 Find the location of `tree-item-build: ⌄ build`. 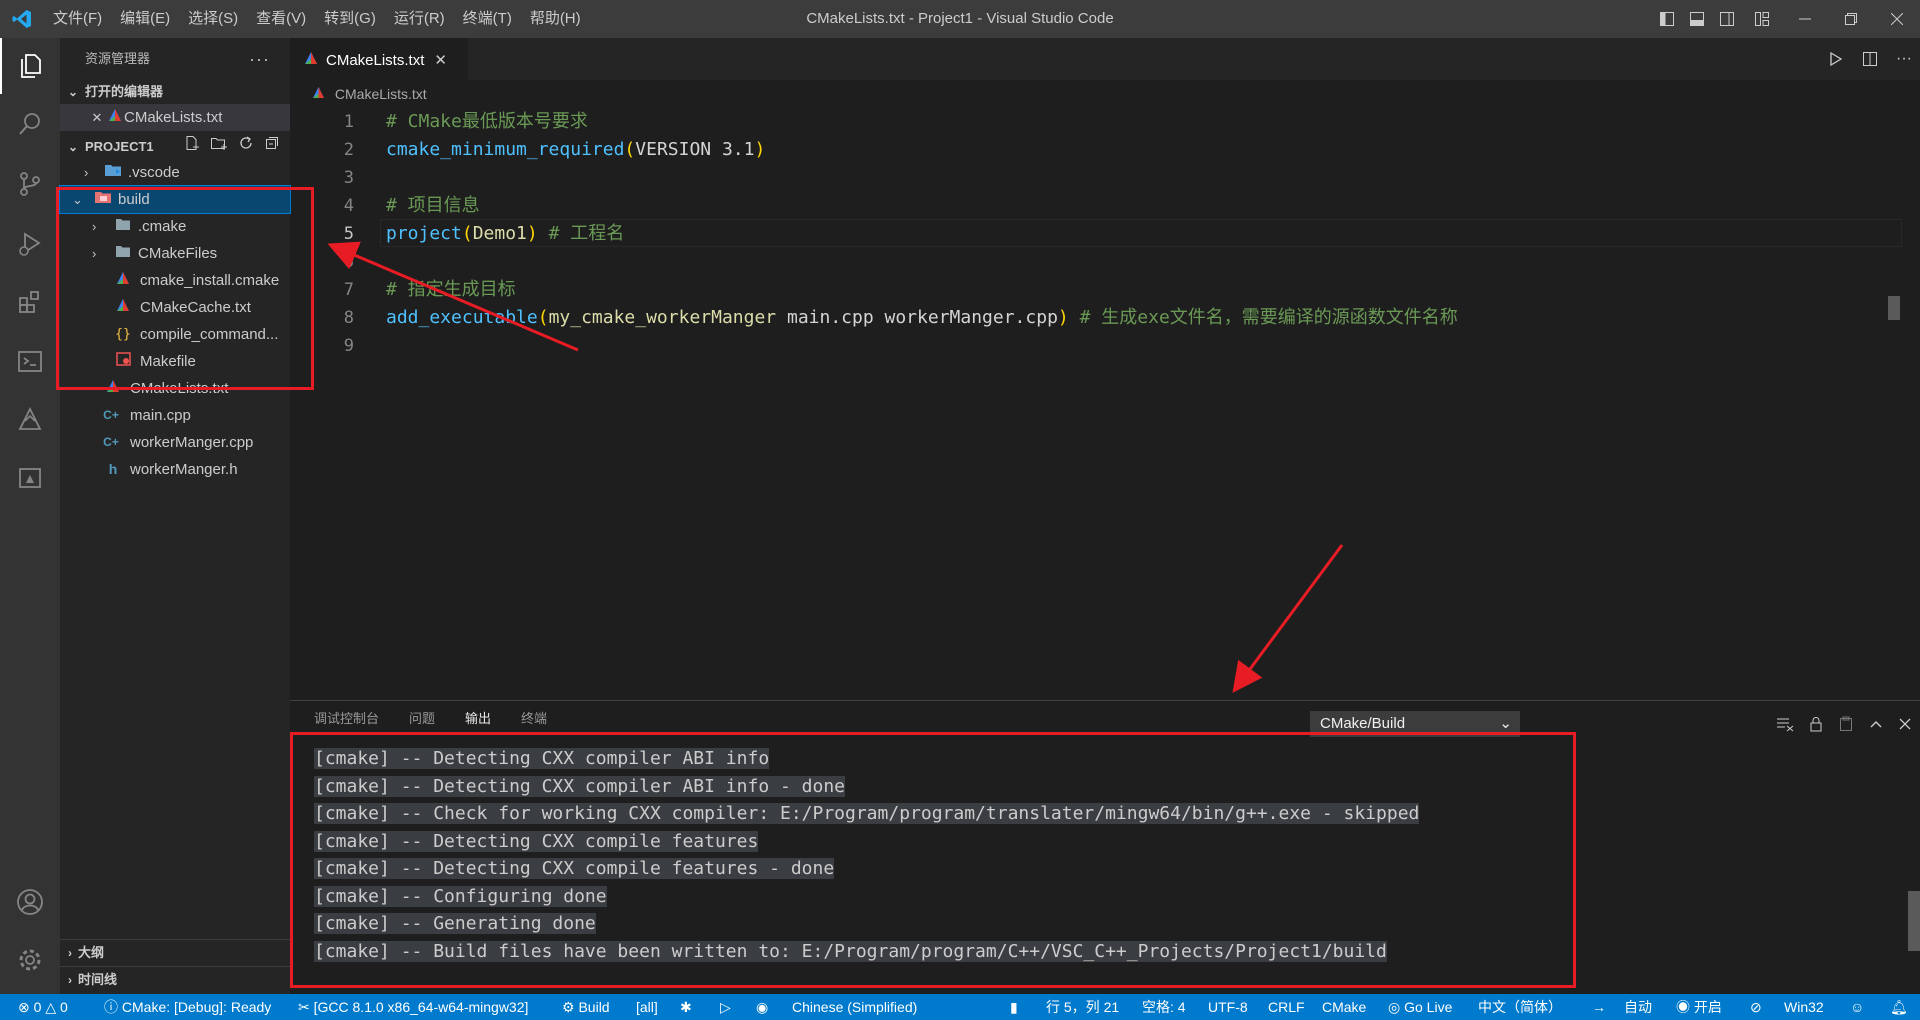

tree-item-build: ⌄ build is located at coordinates (175, 199).